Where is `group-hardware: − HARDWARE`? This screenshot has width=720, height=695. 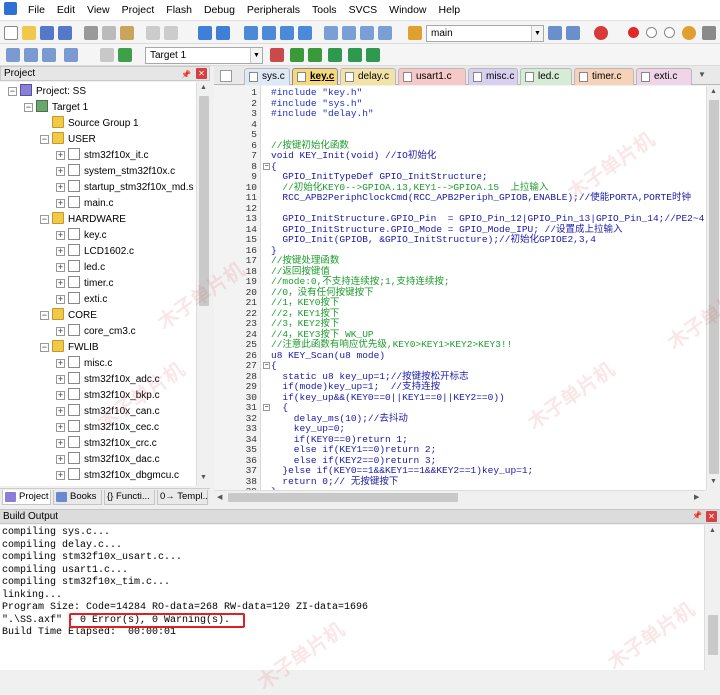
group-hardware: − HARDWARE is located at coordinates (83, 220).